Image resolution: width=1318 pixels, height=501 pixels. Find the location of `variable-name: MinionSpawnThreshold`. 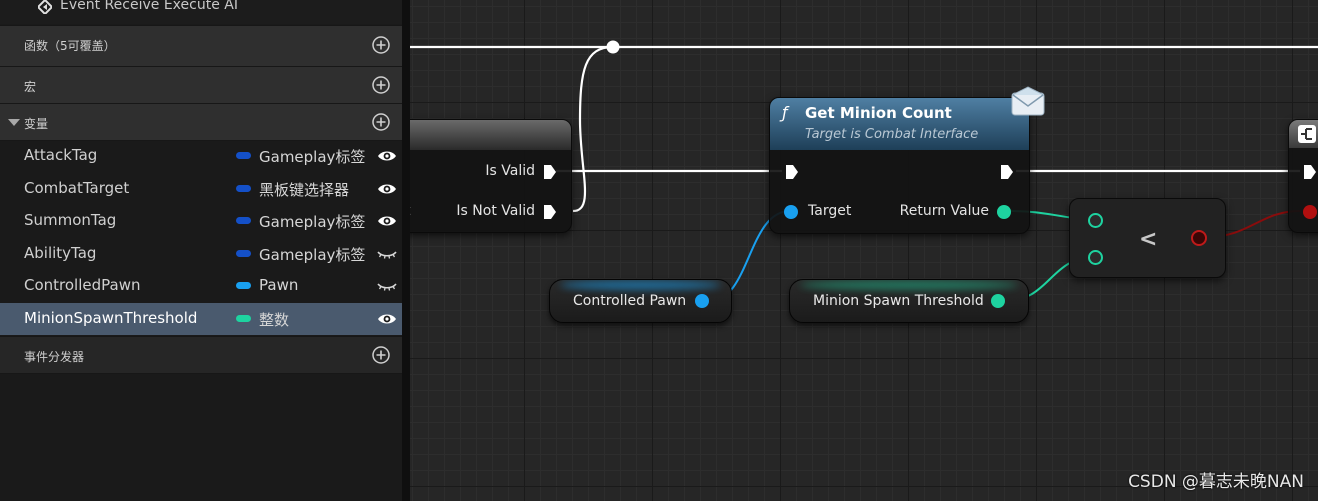

variable-name: MinionSpawnThreshold is located at coordinates (111, 318).